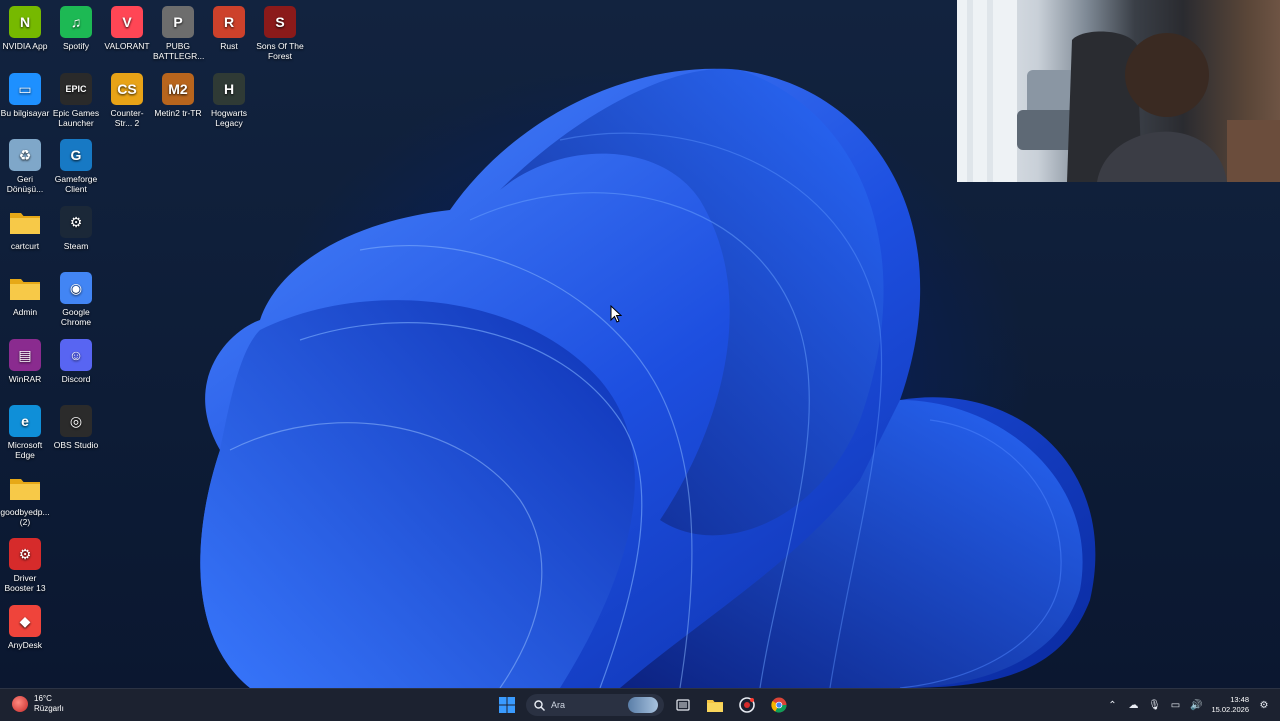  What do you see at coordinates (25, 245) in the screenshot?
I see `desktop-icon-label: cartcurt` at bounding box center [25, 245].